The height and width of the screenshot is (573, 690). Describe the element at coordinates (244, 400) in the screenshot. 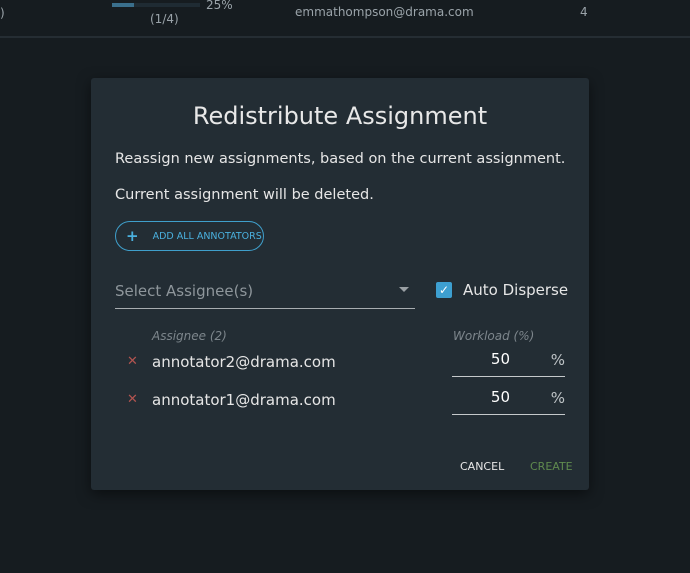

I see `assignee-email: annotator1@drama.com` at that location.